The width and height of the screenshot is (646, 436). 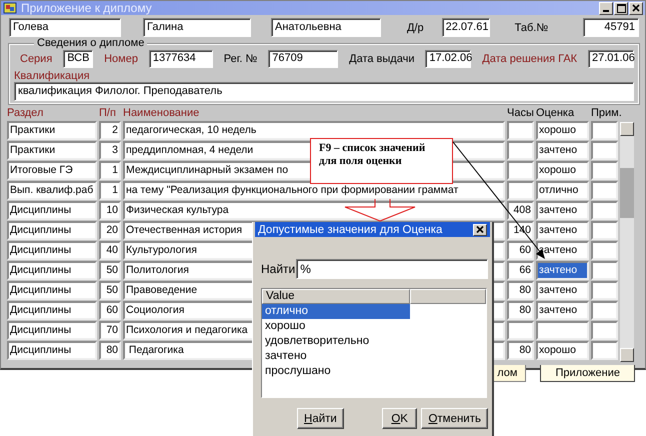 I want to click on input-field: 76709, so click(x=303, y=59).